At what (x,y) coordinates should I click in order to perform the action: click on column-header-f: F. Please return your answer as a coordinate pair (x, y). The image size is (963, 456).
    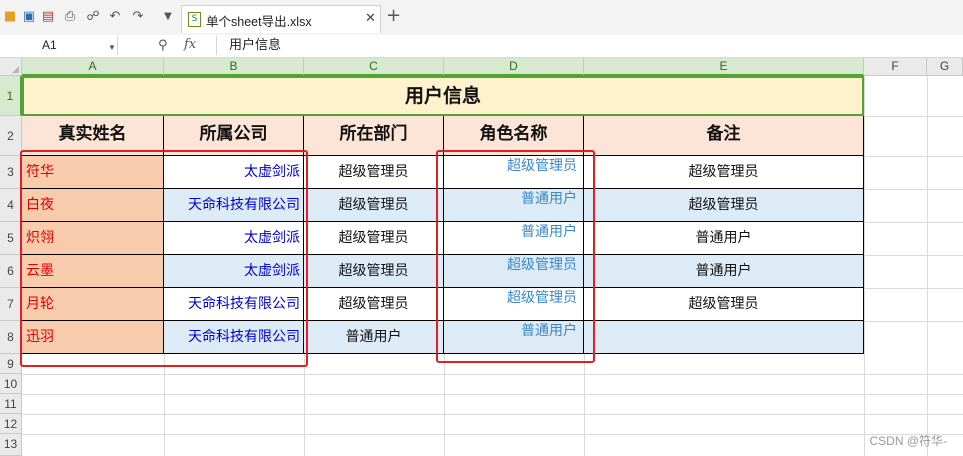
    Looking at the image, I should click on (895, 67).